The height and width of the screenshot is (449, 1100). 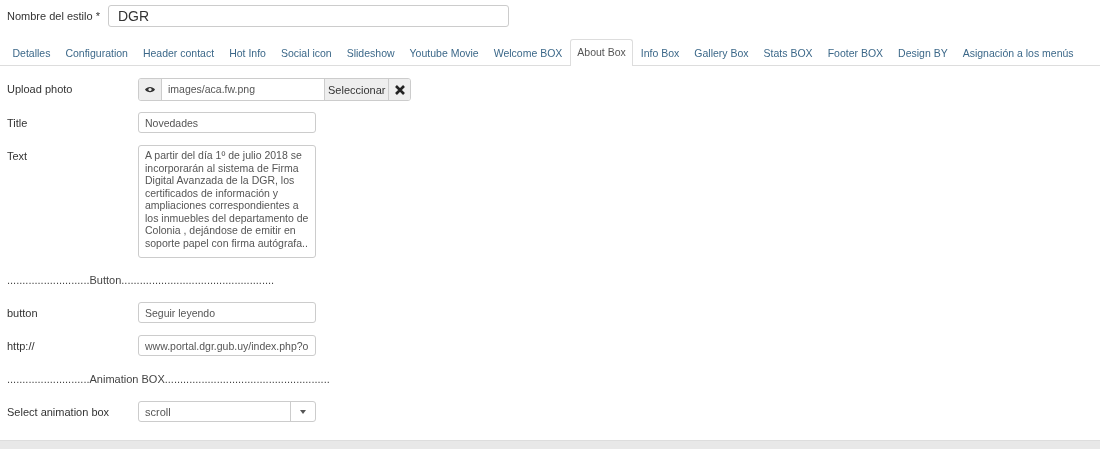 I want to click on clear-button, so click(x=399, y=89).